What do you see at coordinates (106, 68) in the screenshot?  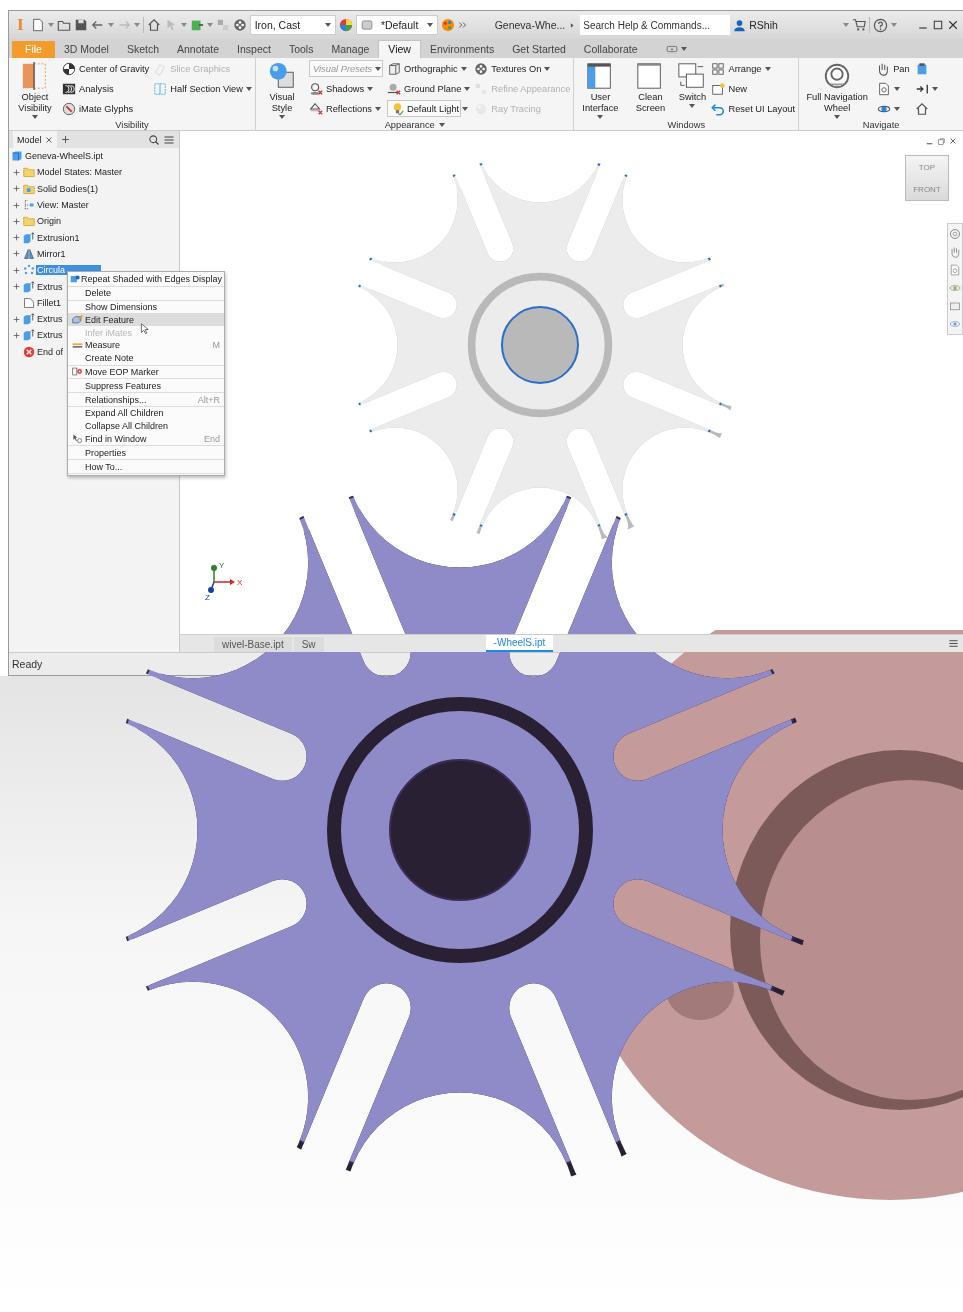 I see `ribbon-button: Center of Gravity` at bounding box center [106, 68].